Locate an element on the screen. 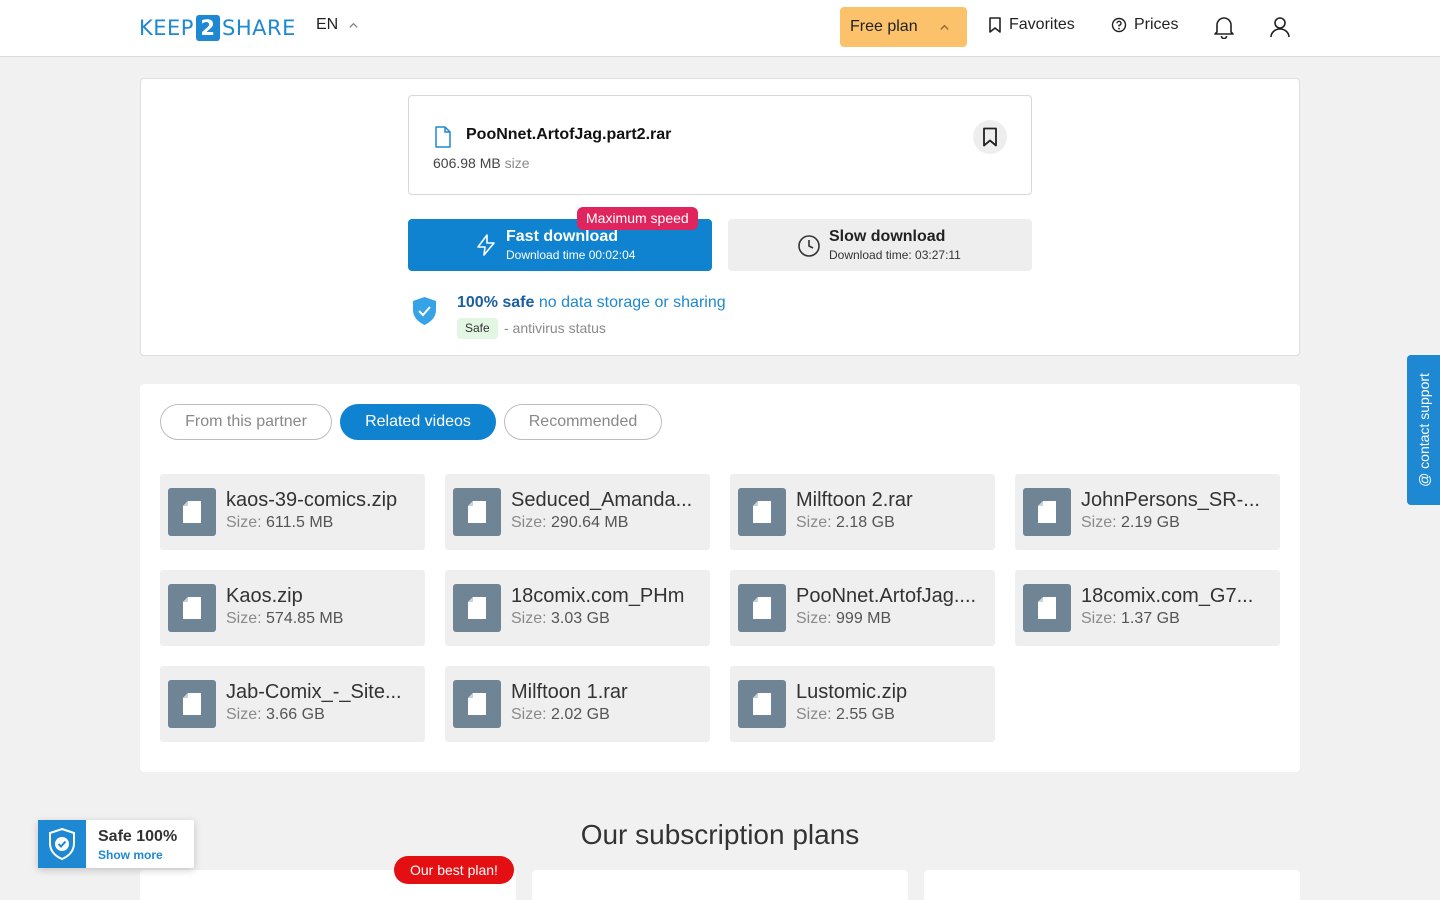 The width and height of the screenshot is (1440, 900). related-file-item: Lustomic.zip Size: 2.55 GB is located at coordinates (862, 704).